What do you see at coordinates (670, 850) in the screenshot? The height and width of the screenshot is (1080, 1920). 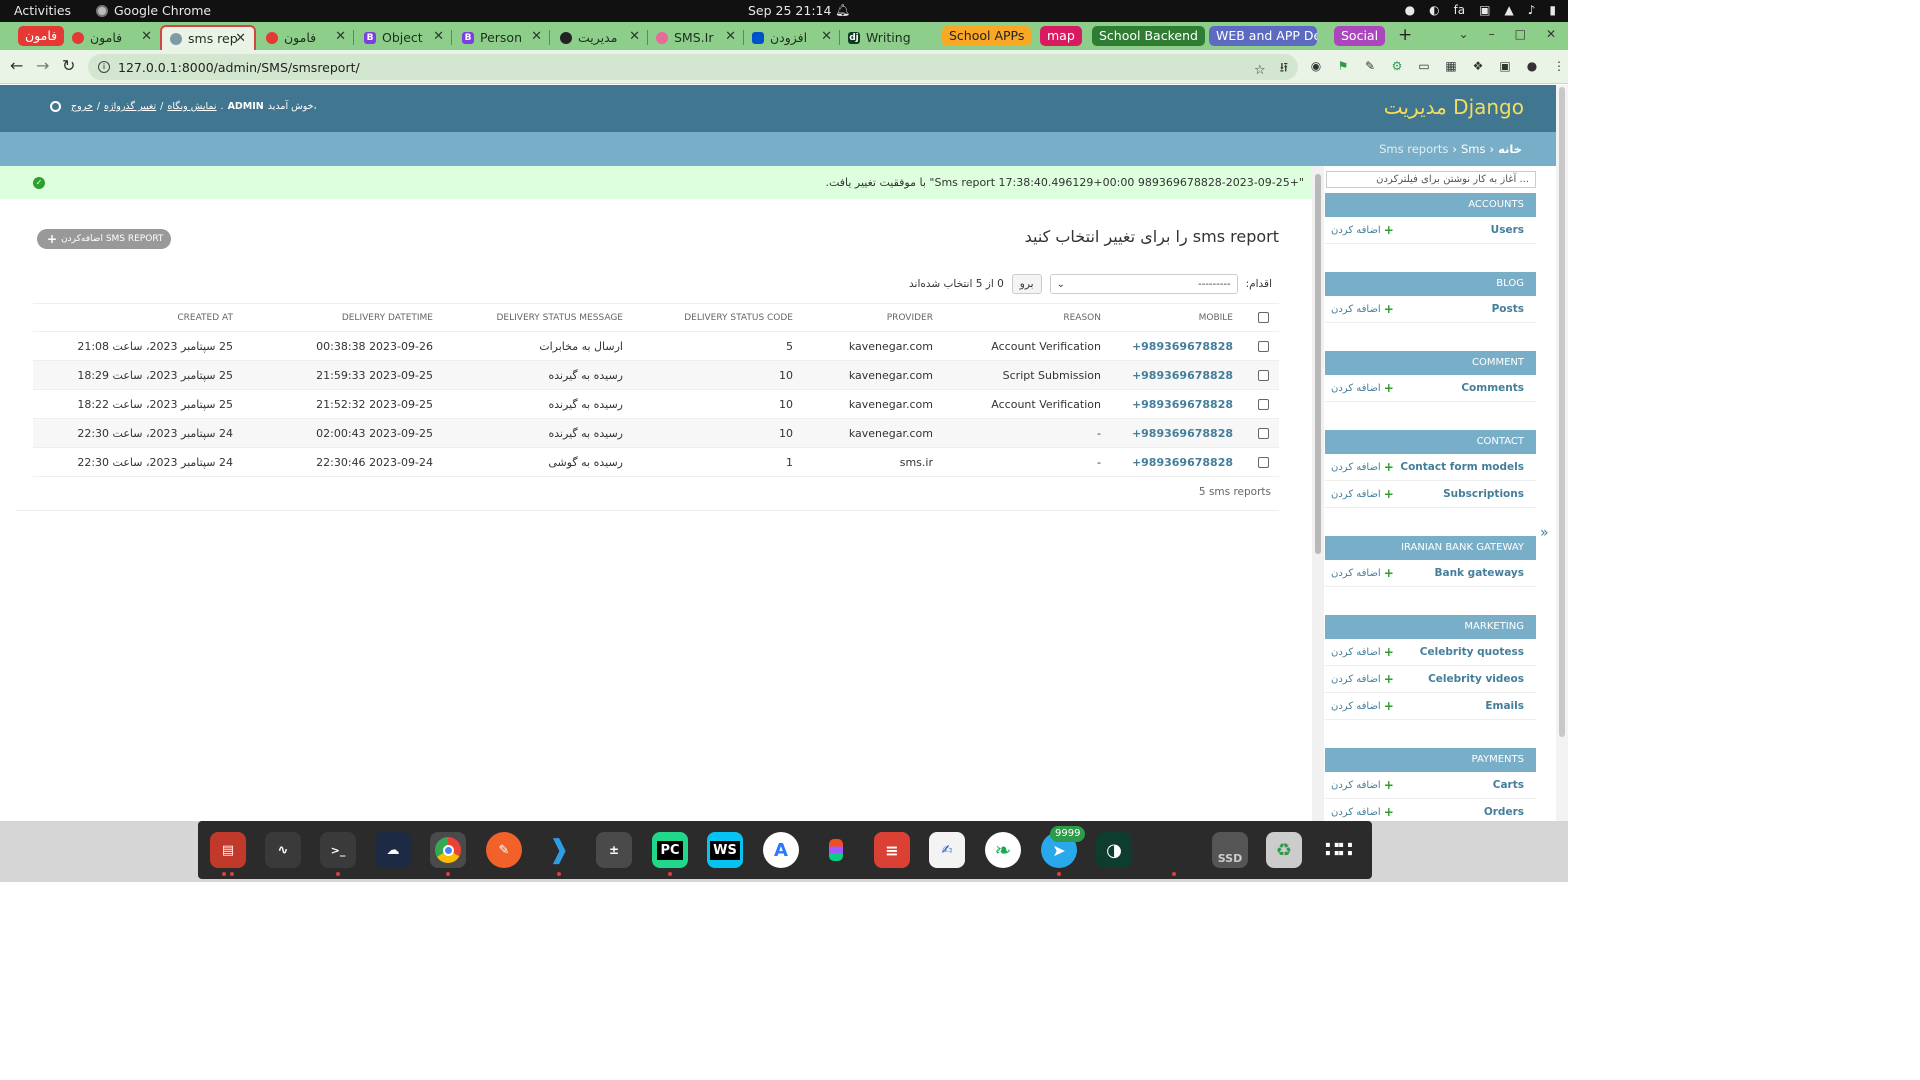 I see `pycharm-icon: PC` at bounding box center [670, 850].